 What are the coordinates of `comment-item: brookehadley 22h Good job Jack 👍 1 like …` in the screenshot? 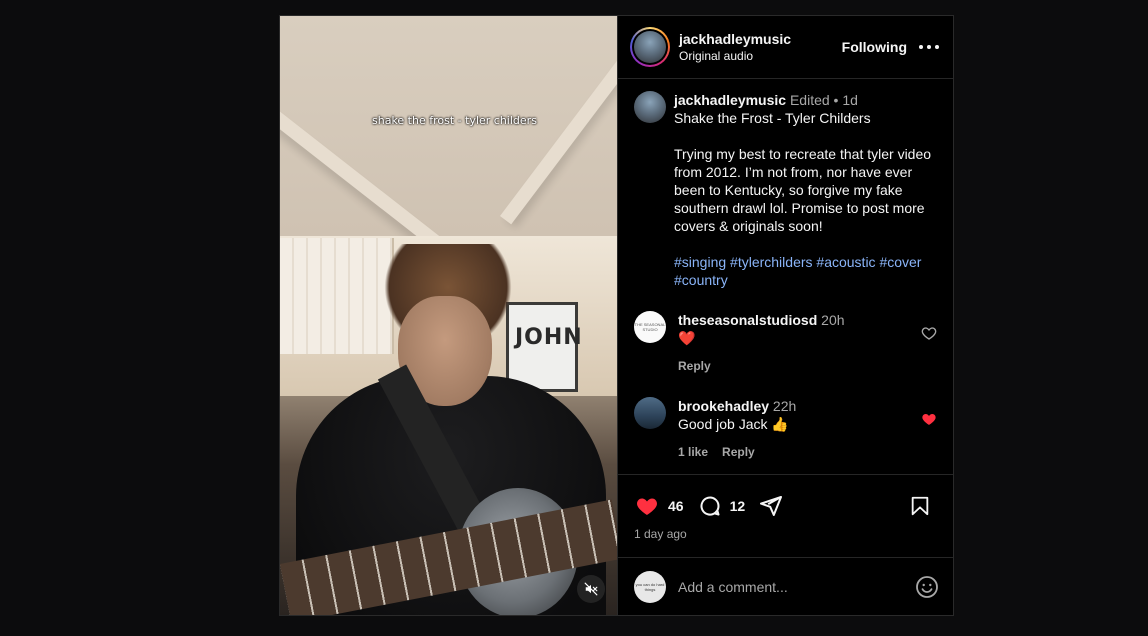 It's located at (786, 429).